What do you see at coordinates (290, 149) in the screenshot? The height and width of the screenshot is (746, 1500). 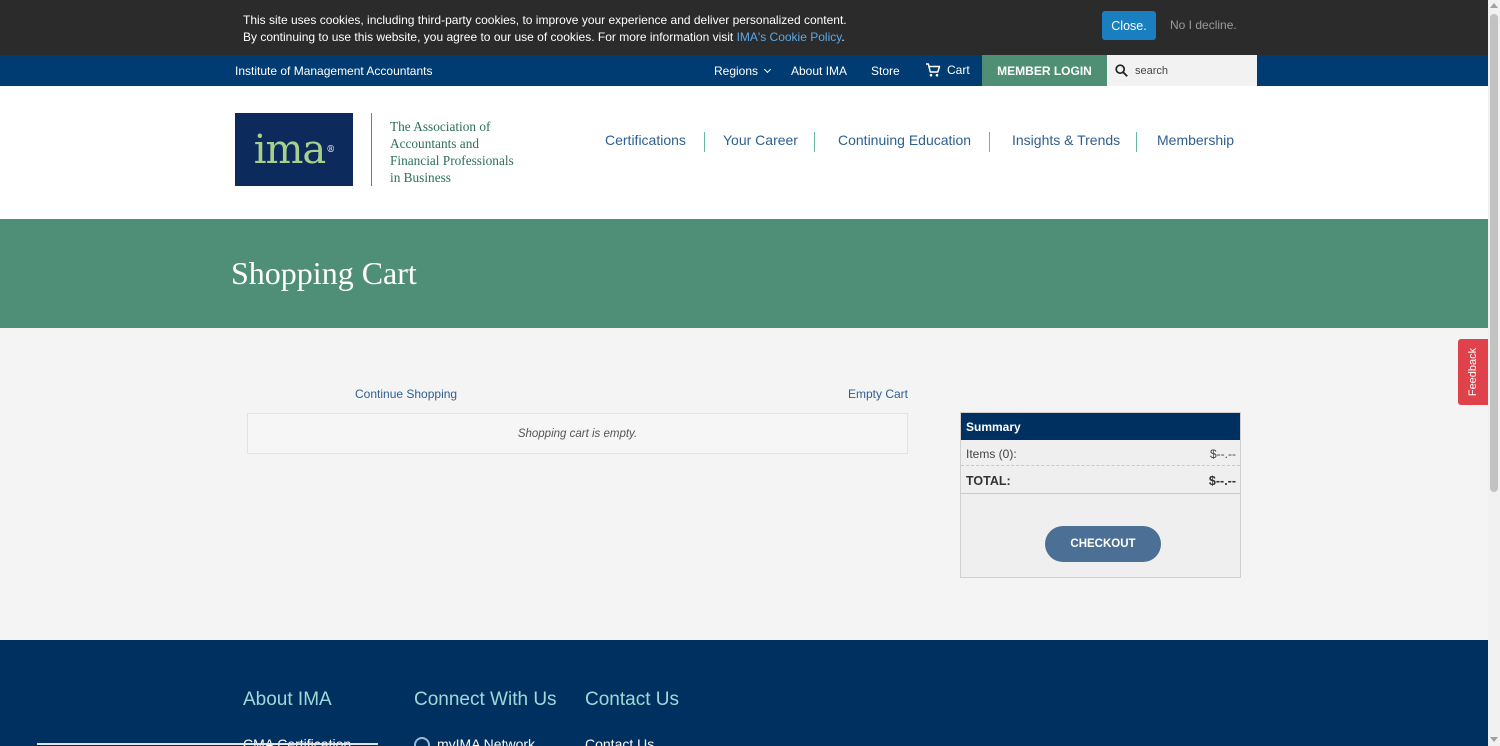 I see `logo-text: ima` at bounding box center [290, 149].